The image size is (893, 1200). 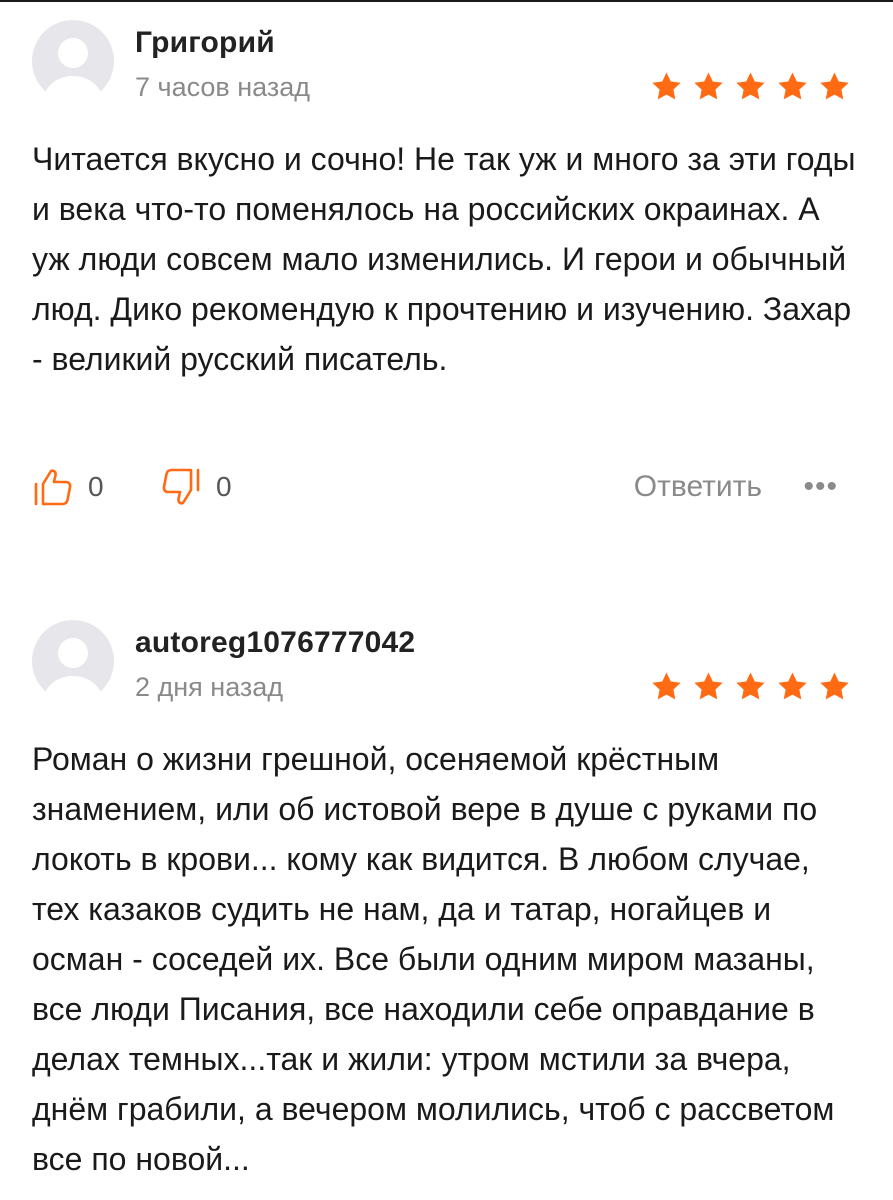 I want to click on reply-button: Ответить, so click(x=698, y=487).